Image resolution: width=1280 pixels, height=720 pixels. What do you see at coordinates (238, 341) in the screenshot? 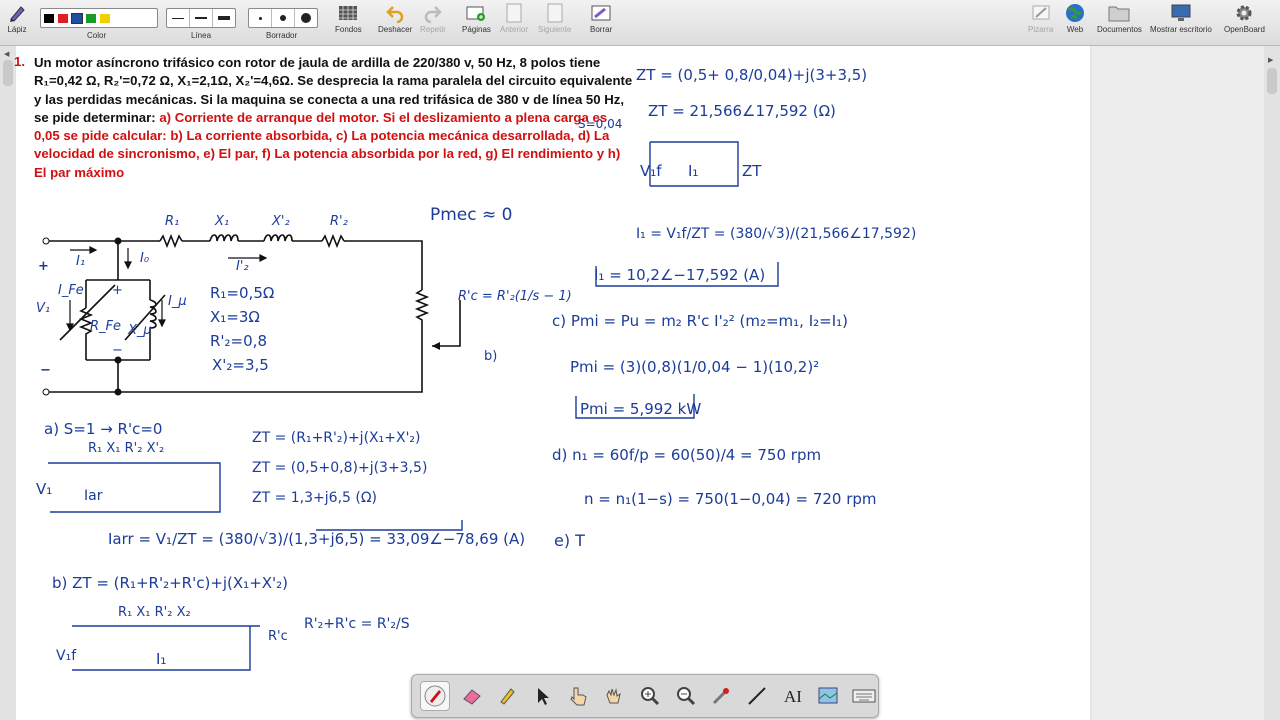
I see `r2-value: R'₂=0,8` at bounding box center [238, 341].